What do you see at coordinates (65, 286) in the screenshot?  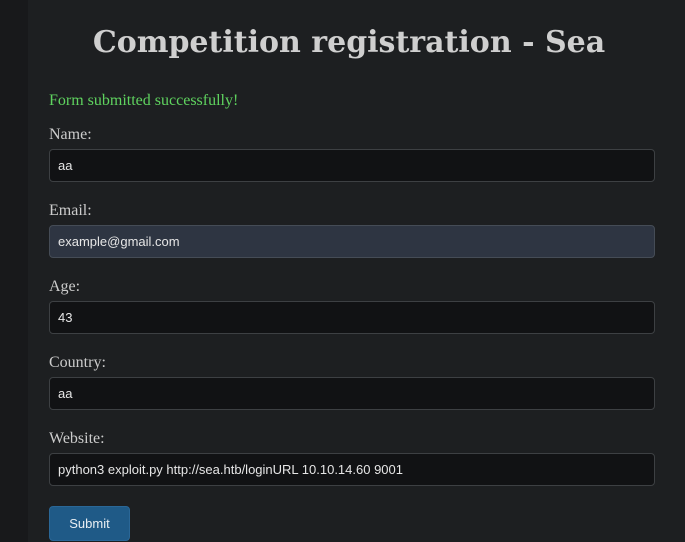 I see `age-label: Age:` at bounding box center [65, 286].